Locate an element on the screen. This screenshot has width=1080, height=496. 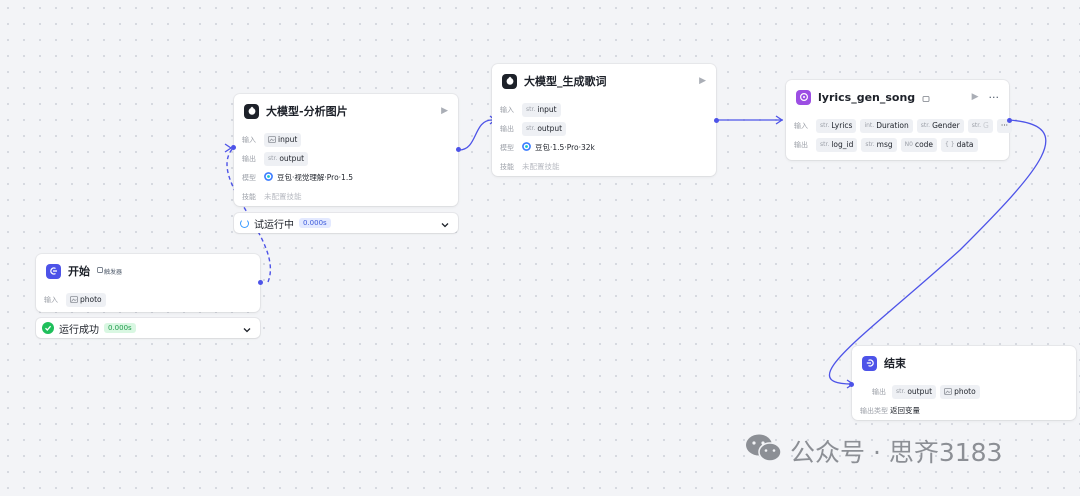
node-title: 开始 is located at coordinates (79, 271).